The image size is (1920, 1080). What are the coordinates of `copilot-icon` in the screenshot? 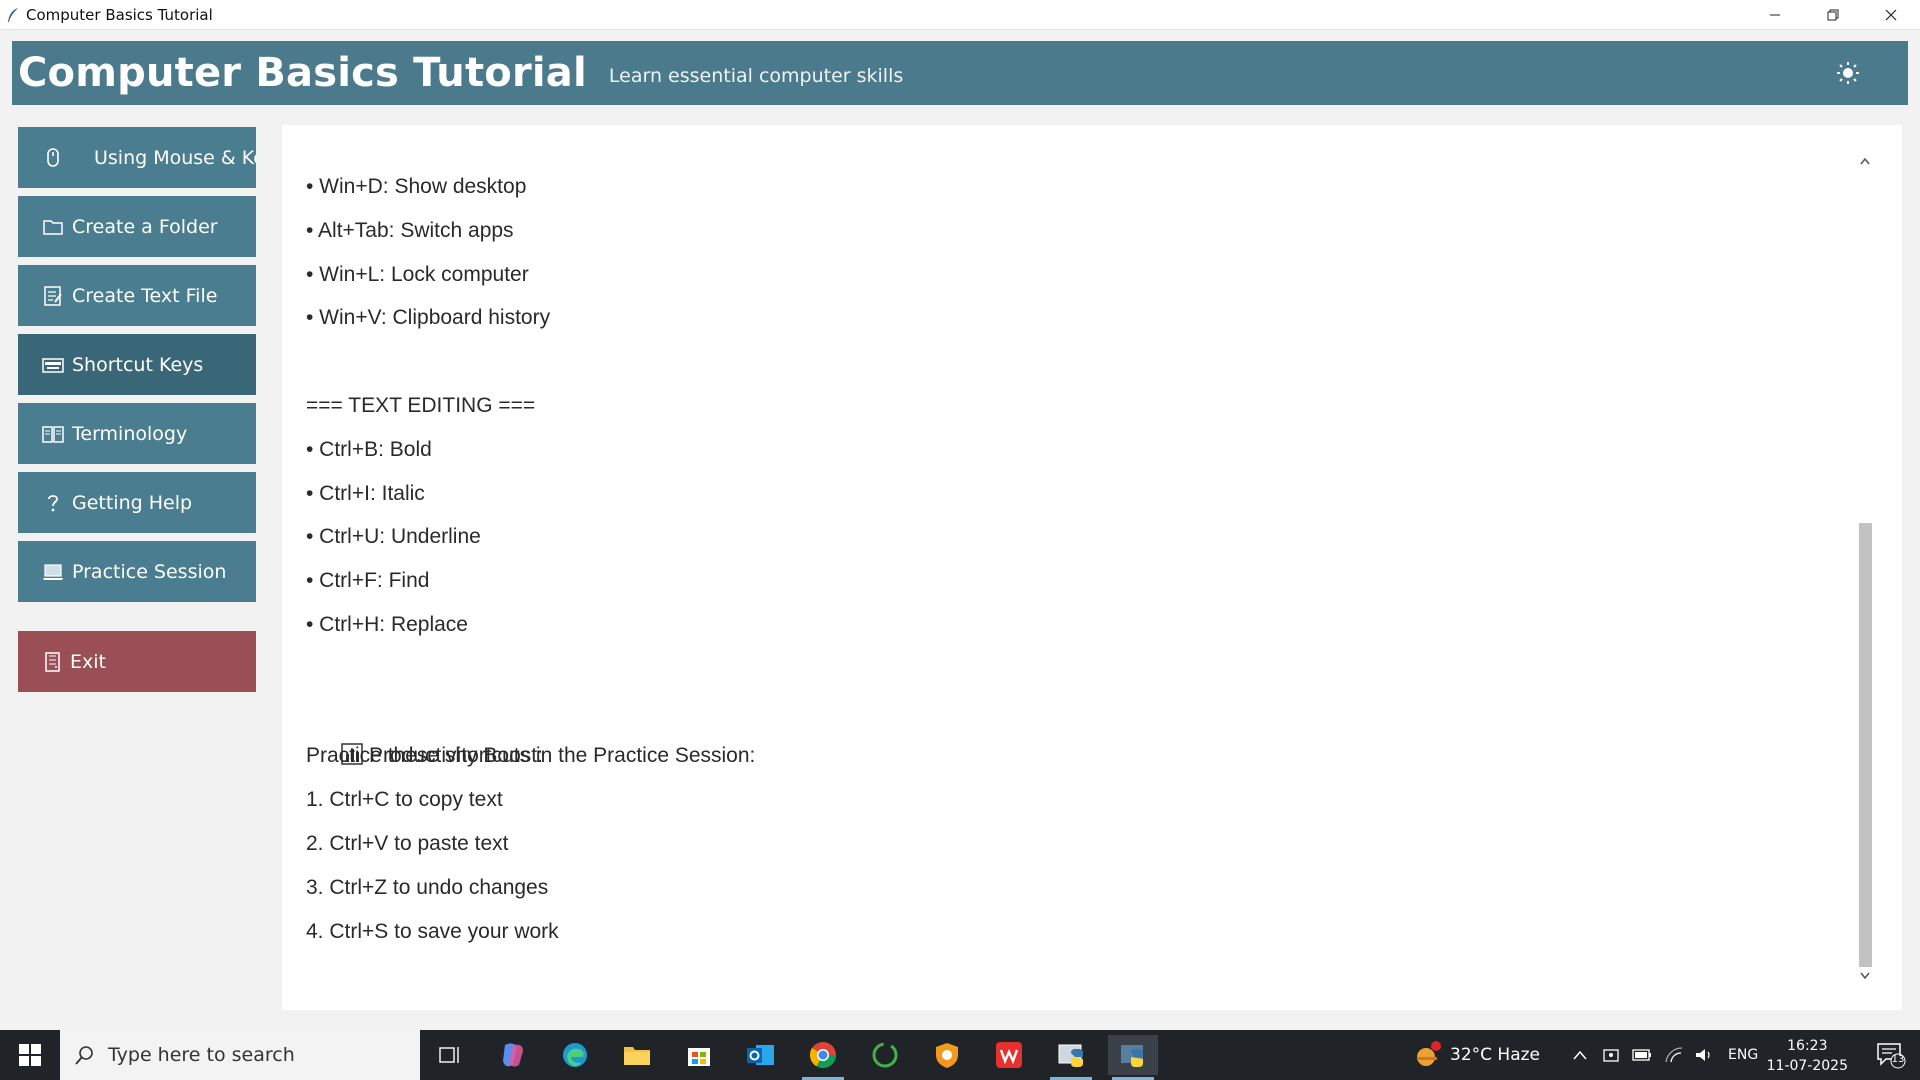 It's located at (513, 1055).